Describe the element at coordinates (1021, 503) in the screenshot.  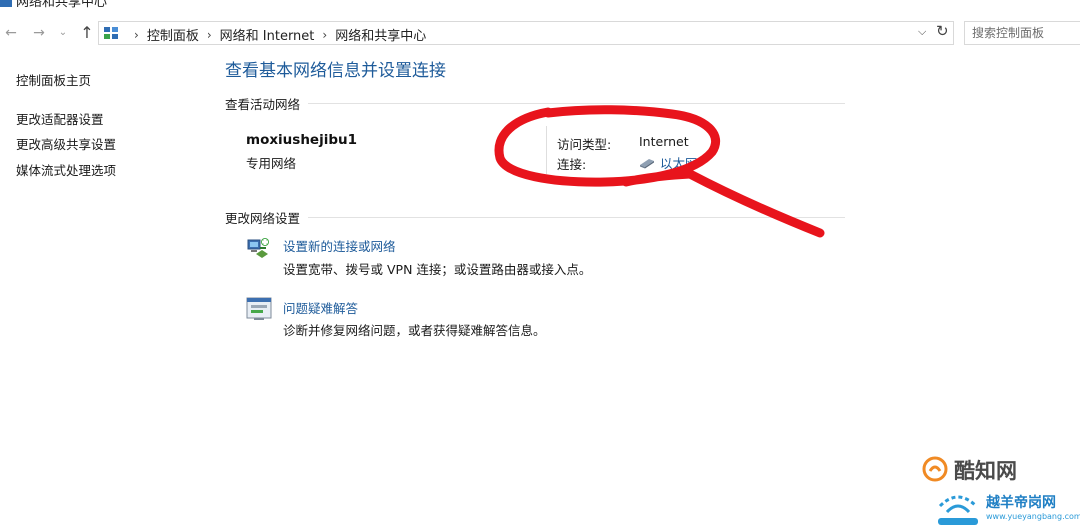
I see `watermark-bottom: 越羊帝岗网` at that location.